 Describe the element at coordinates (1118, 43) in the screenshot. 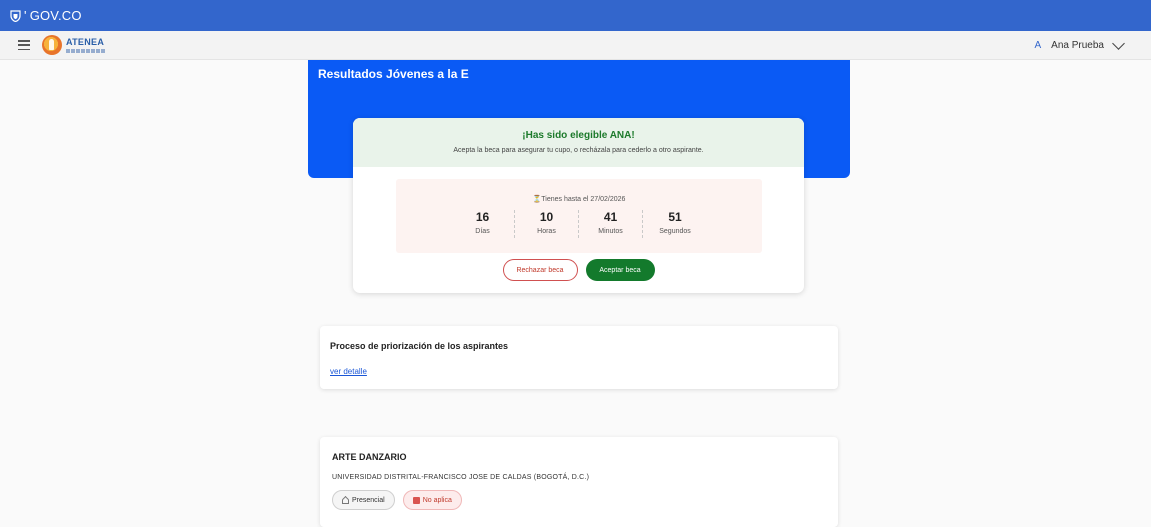

I see `chevron-down-icon` at that location.